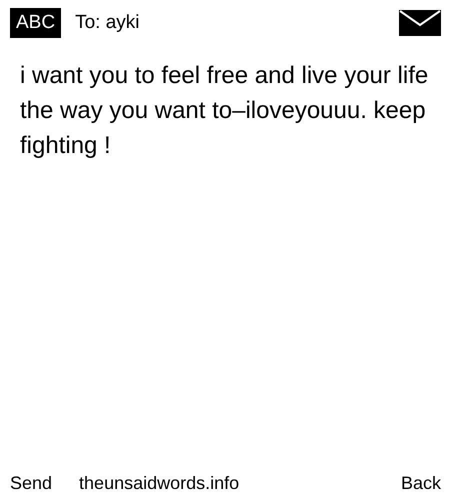 The height and width of the screenshot is (500, 450). What do you see at coordinates (36, 23) in the screenshot?
I see `logo: ABC` at bounding box center [36, 23].